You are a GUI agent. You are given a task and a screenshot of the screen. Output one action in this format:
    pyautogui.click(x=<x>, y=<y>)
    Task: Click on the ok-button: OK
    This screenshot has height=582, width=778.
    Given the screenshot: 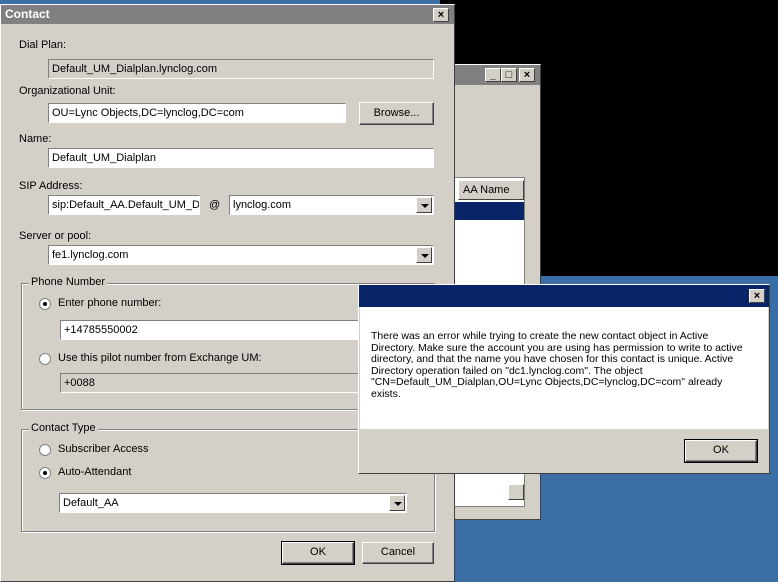 What is the action you would take?
    pyautogui.click(x=318, y=553)
    